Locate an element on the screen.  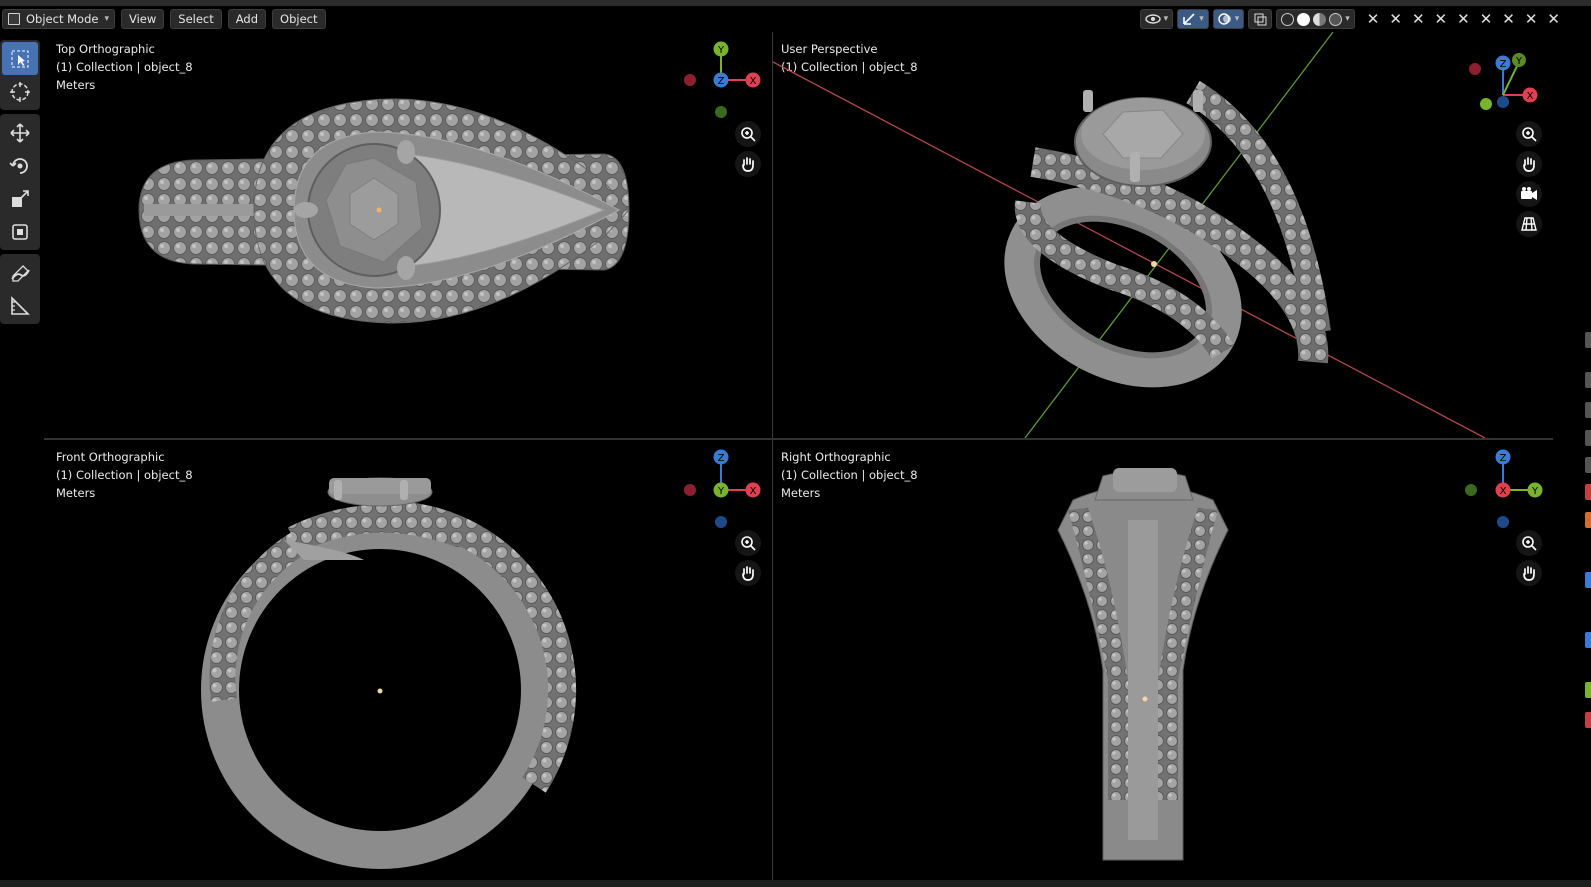
select-box-icon is located at coordinates (20, 58).